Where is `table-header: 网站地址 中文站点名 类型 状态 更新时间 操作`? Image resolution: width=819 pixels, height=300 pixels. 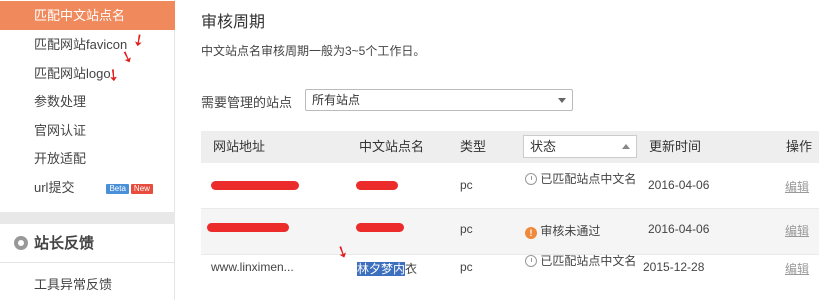 table-header: 网站地址 中文站点名 类型 状态 更新时间 操作 is located at coordinates (510, 147).